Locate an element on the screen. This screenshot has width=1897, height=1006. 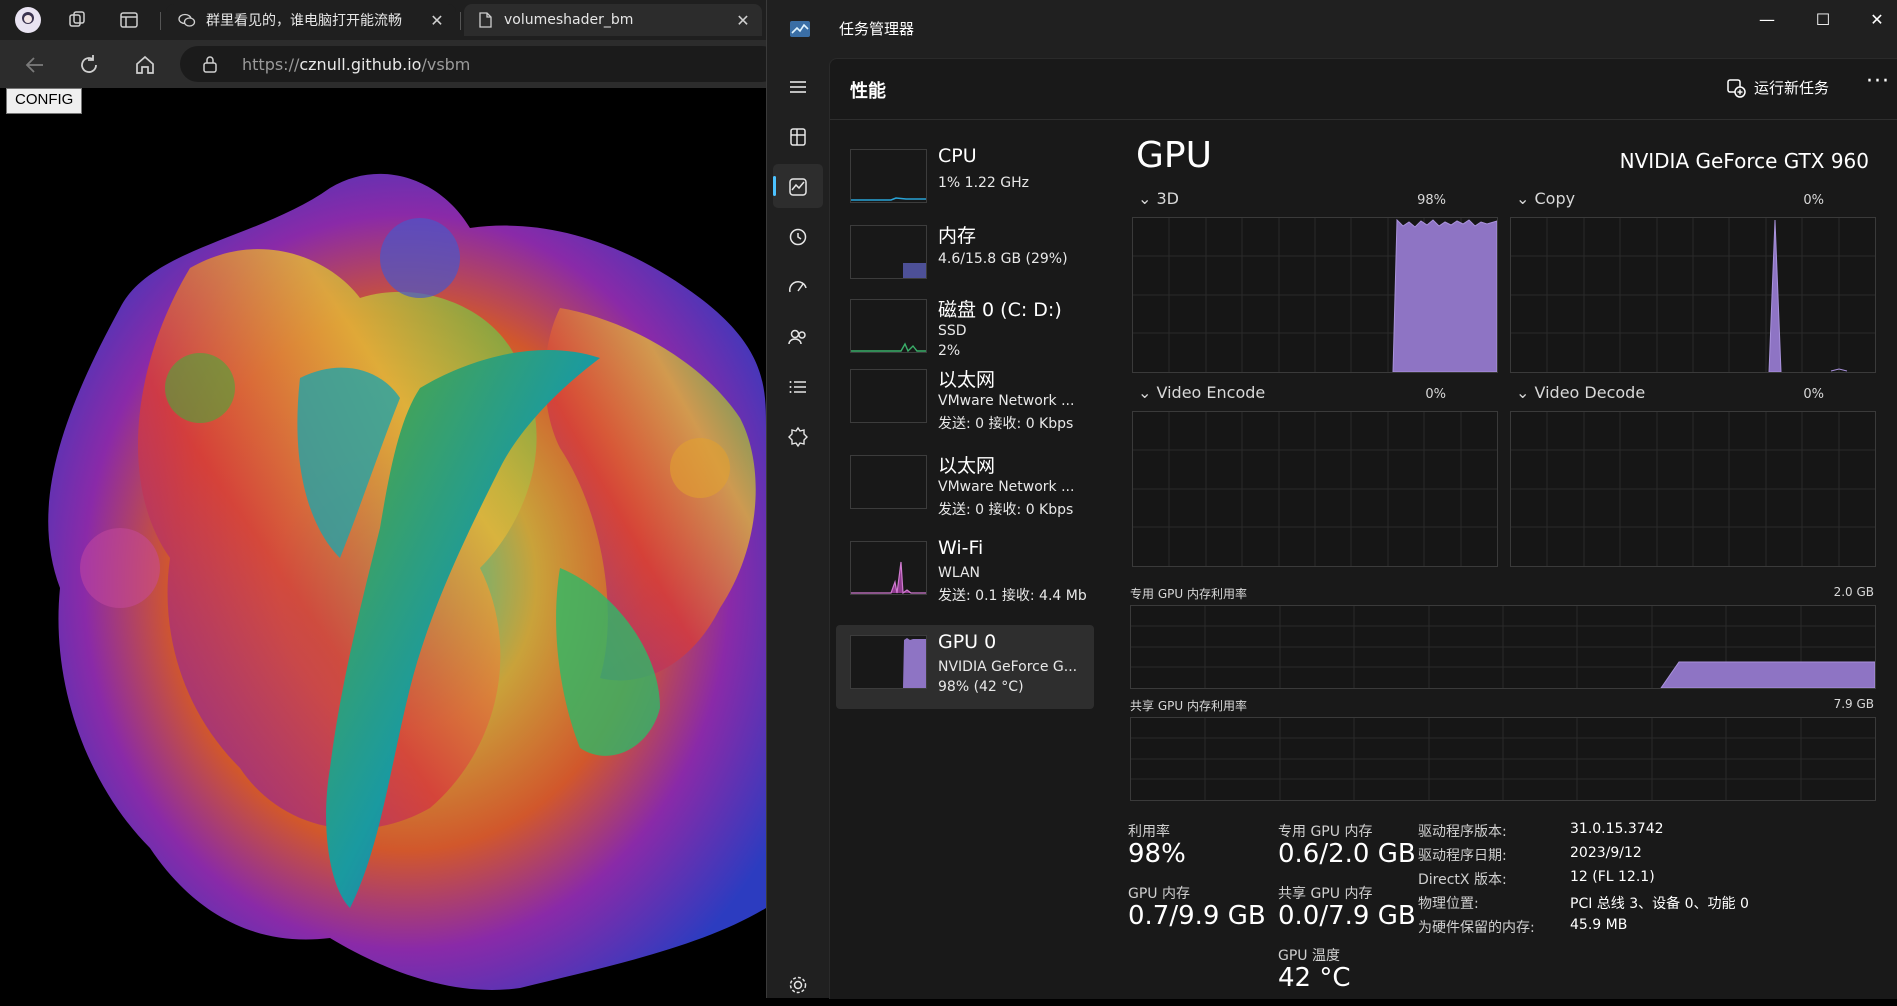
perf-item-ethernet-1: 以太网 VMware Network ... 发送: 0 接收: 0 Kbps is located at coordinates (965, 400).